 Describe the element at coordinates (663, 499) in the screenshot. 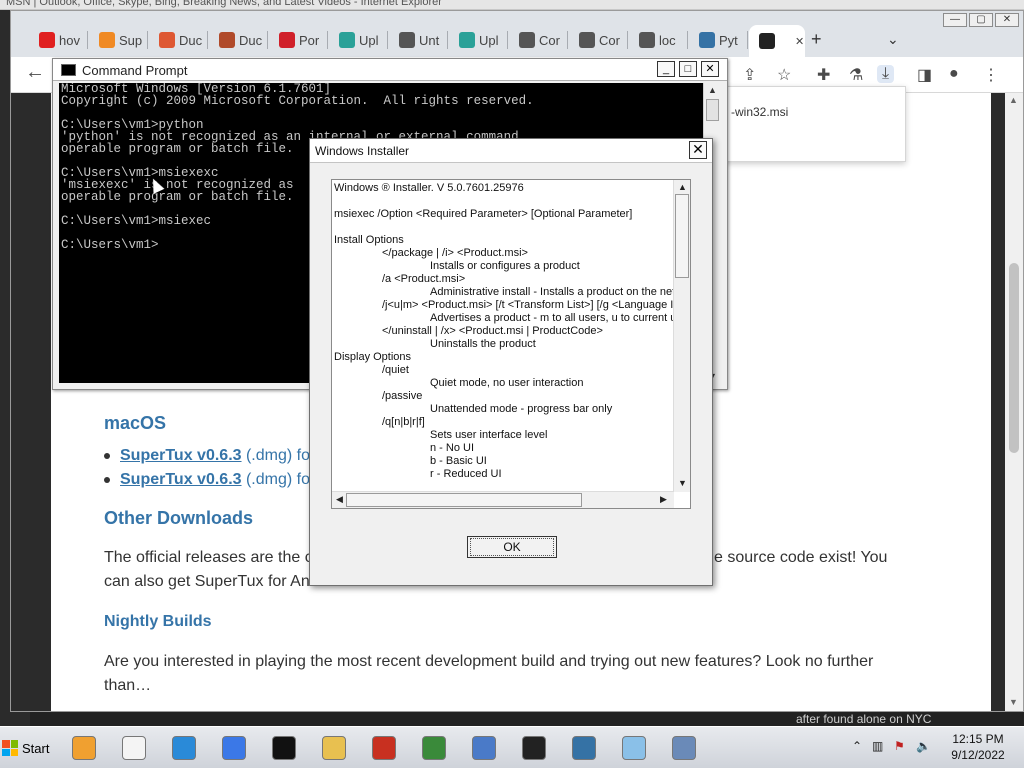

I see `scroll-right-arrow: ▶` at that location.